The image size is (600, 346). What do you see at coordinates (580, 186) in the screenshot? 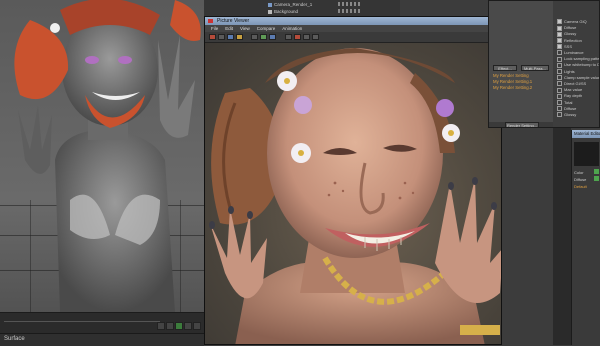
I see `material-field-value: Default` at bounding box center [580, 186].